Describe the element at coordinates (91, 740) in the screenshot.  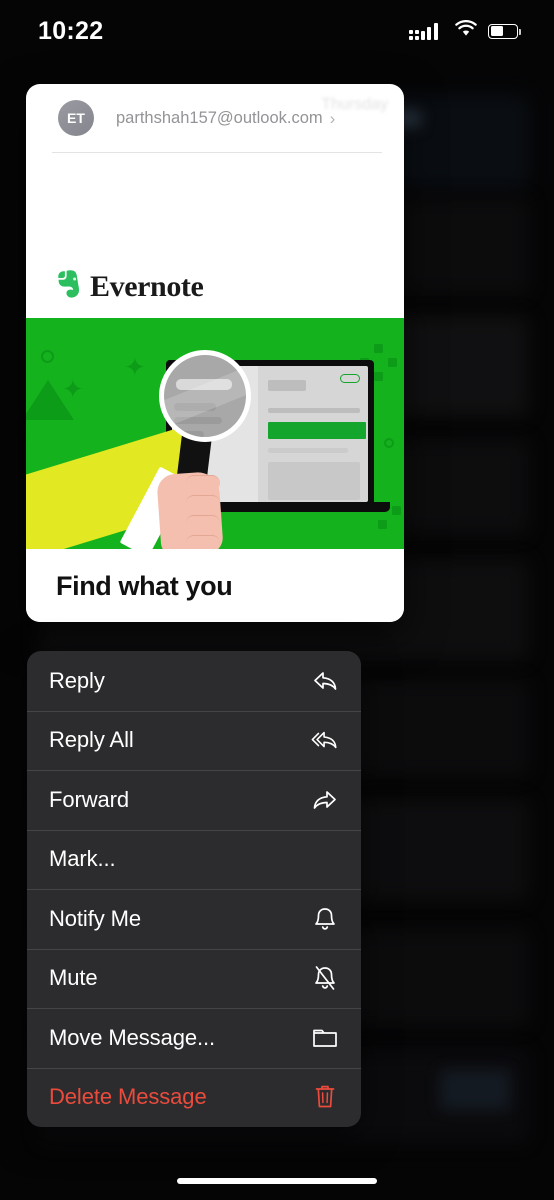
I see `menu-item-label: Reply All` at that location.